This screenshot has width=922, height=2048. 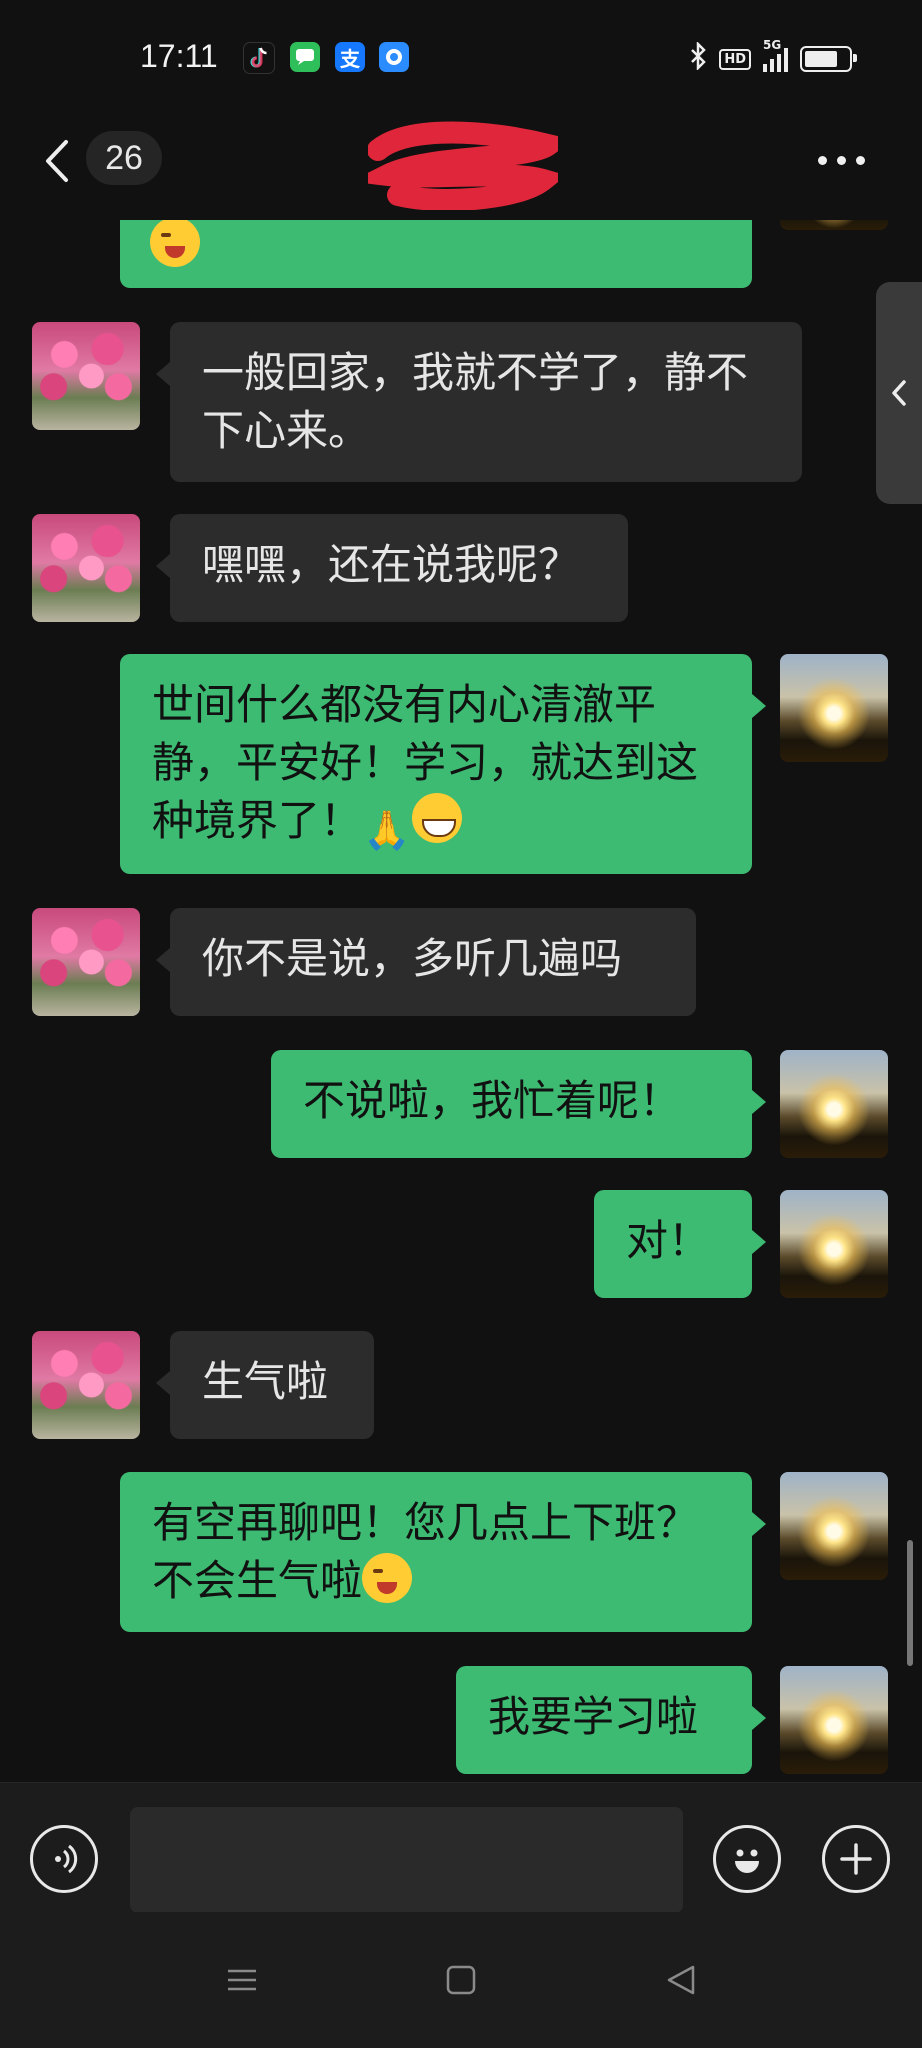 I want to click on chat-title-redacted, so click(x=462, y=165).